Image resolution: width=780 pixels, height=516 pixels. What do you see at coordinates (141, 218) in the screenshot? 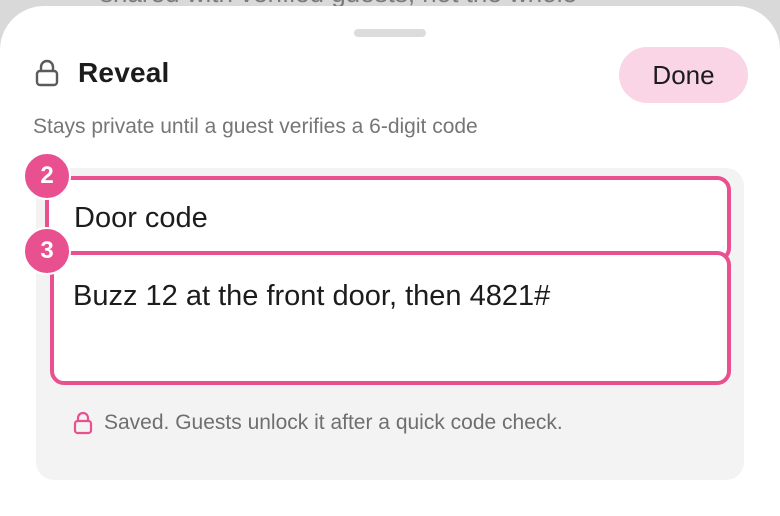
I see `label-input-value: Door code` at bounding box center [141, 218].